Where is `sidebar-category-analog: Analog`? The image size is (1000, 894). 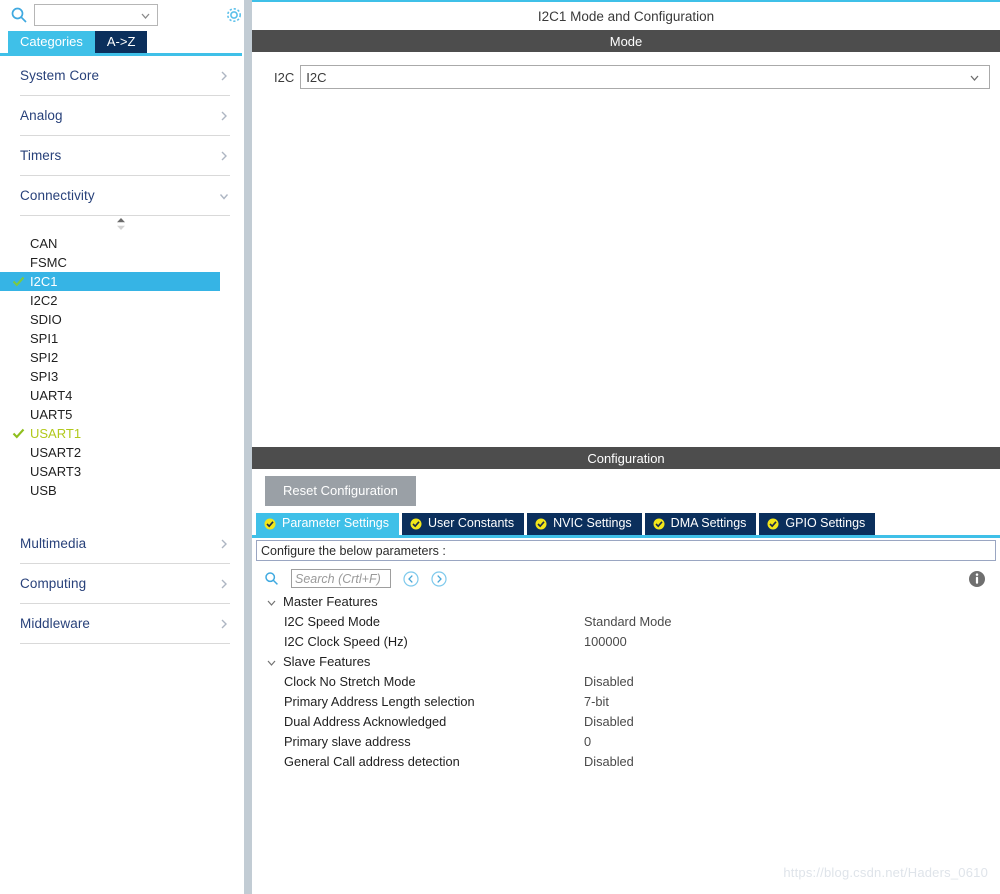 sidebar-category-analog: Analog is located at coordinates (125, 116).